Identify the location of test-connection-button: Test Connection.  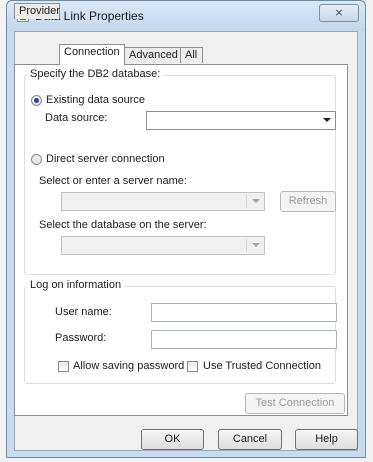
(295, 403).